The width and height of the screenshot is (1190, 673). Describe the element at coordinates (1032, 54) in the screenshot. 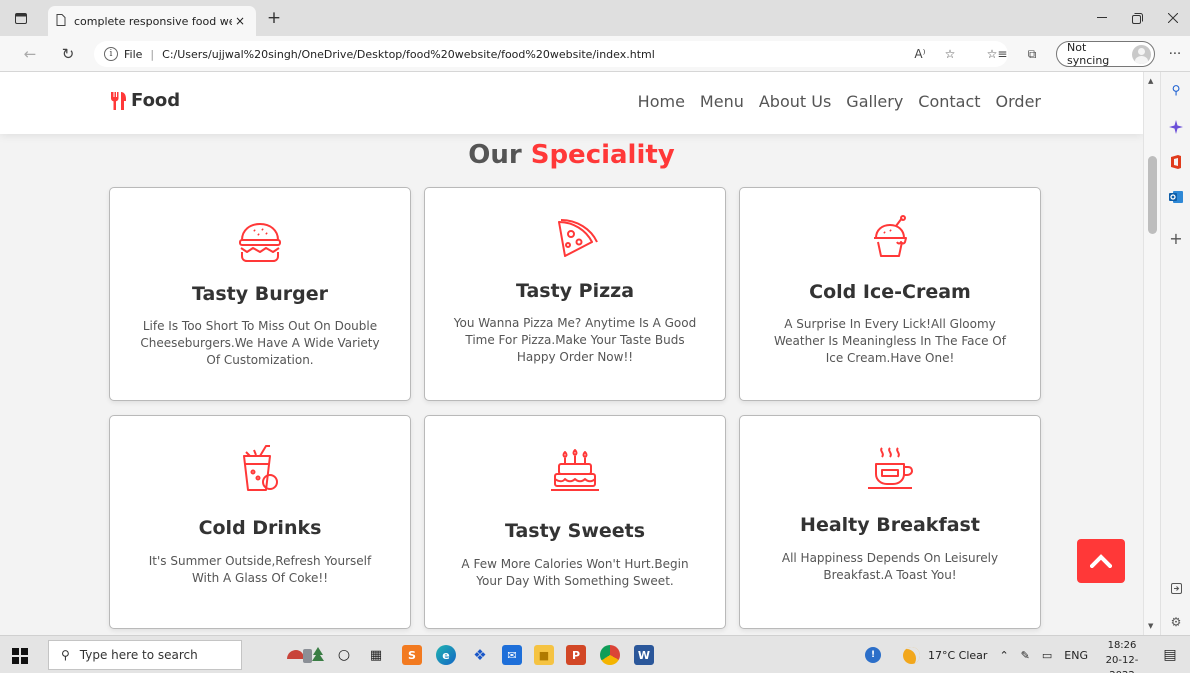

I see `collections-icon: ⧉` at that location.